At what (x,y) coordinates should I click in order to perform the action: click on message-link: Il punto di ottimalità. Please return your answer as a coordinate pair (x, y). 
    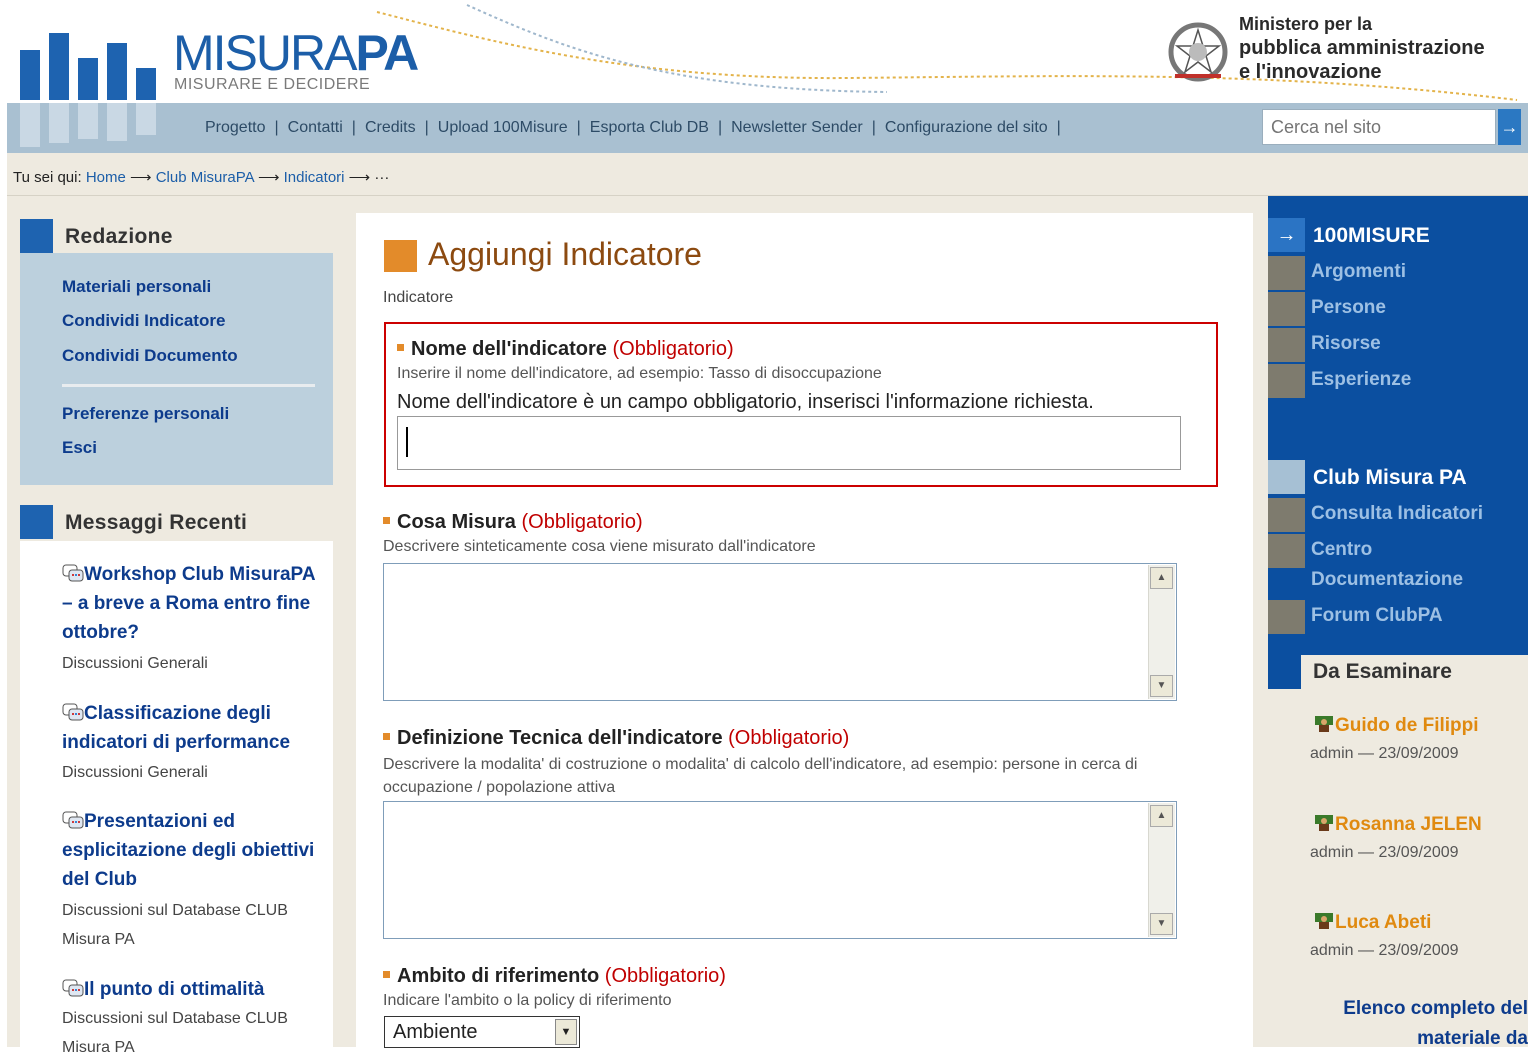
    Looking at the image, I should click on (192, 989).